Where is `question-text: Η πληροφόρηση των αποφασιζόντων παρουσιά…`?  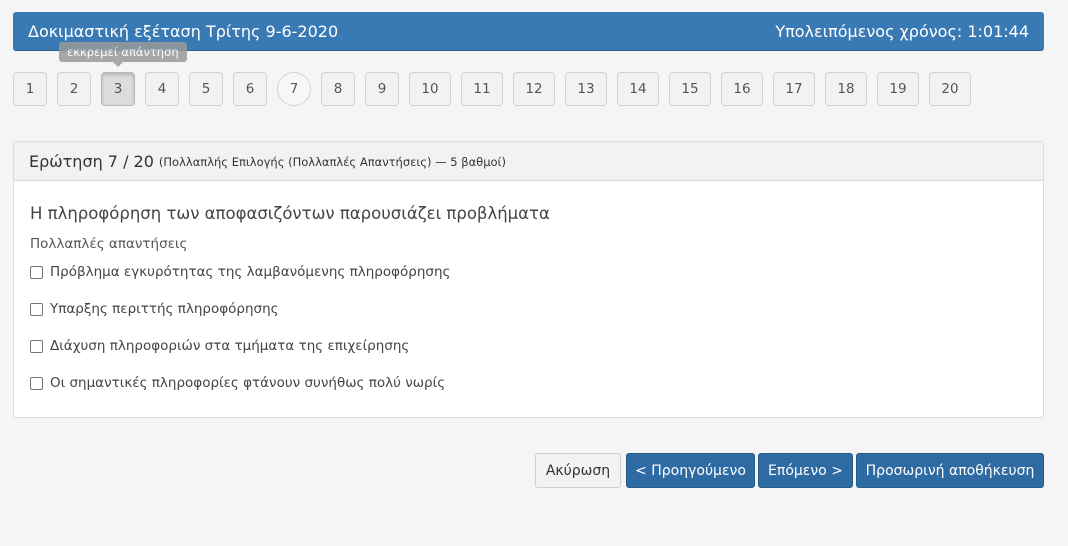
question-text: Η πληροφόρηση των αποφασιζόντων παρουσιά… is located at coordinates (290, 213).